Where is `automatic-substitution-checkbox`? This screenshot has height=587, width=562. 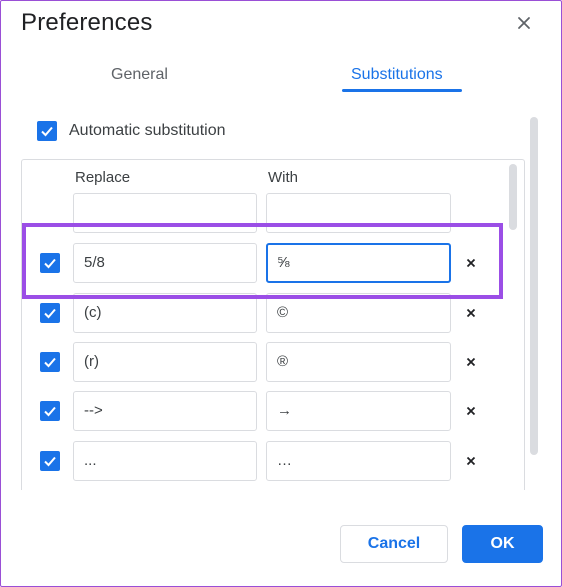
automatic-substitution-checkbox is located at coordinates (47, 131).